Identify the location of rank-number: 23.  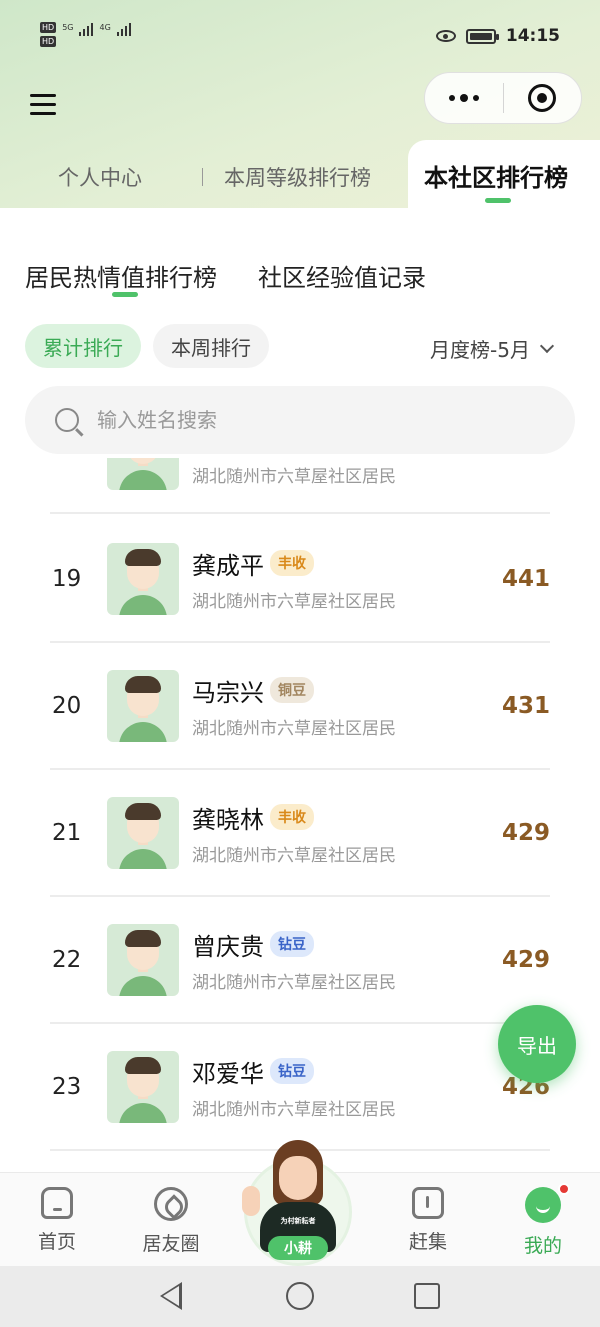
(67, 1086).